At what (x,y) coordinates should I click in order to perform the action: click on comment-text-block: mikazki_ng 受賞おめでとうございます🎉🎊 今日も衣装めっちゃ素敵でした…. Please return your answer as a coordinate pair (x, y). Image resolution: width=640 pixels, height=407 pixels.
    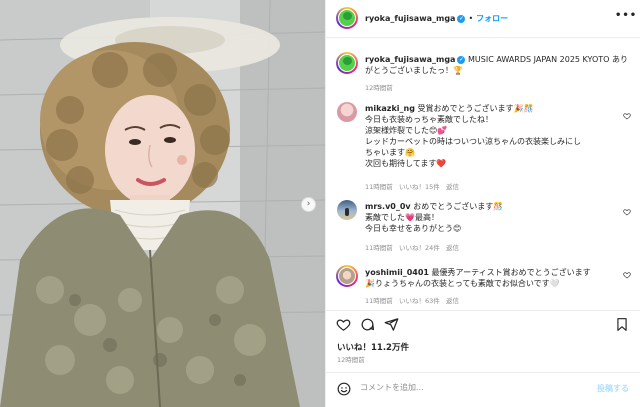
    Looking at the image, I should click on (492, 136).